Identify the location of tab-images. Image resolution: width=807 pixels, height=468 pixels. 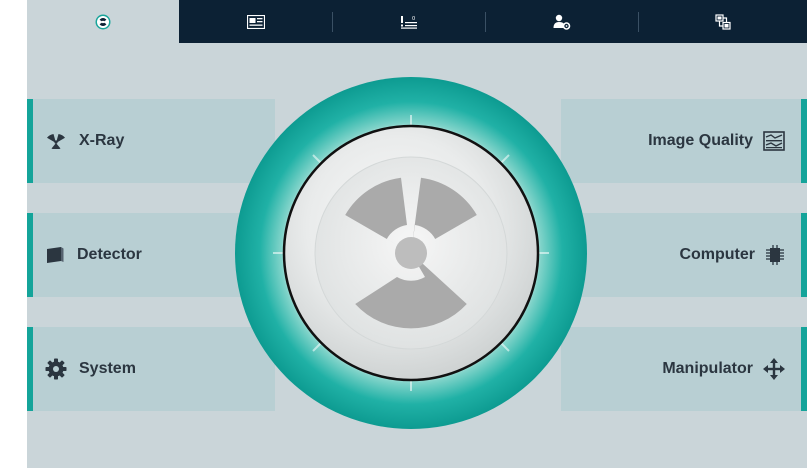
(255, 21).